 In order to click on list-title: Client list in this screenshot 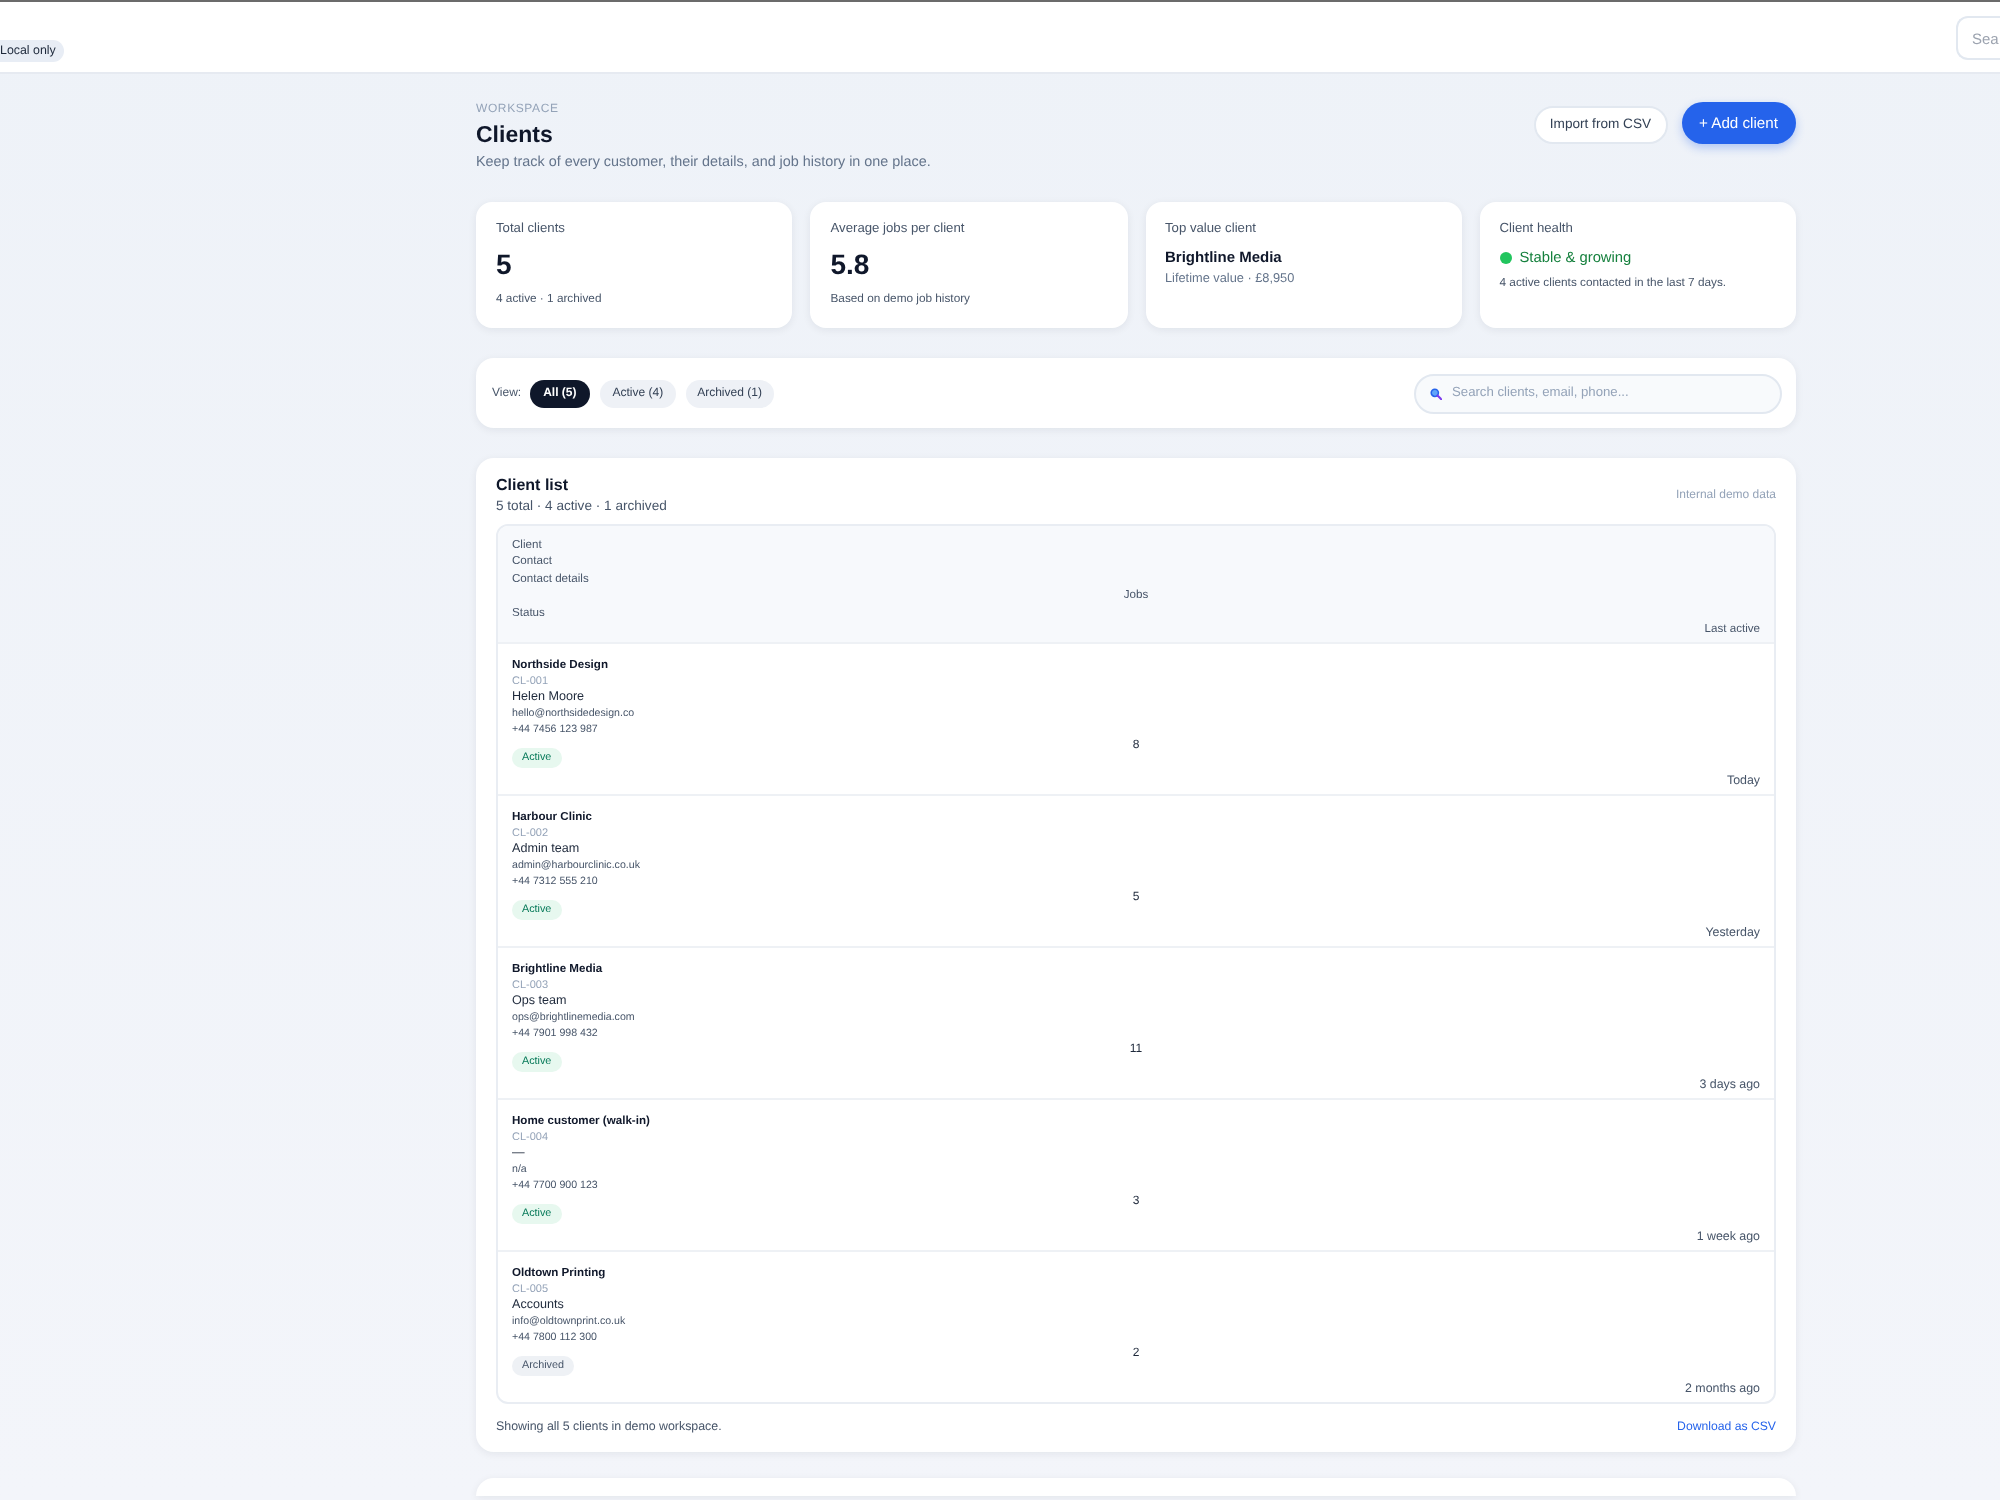, I will do `click(532, 486)`.